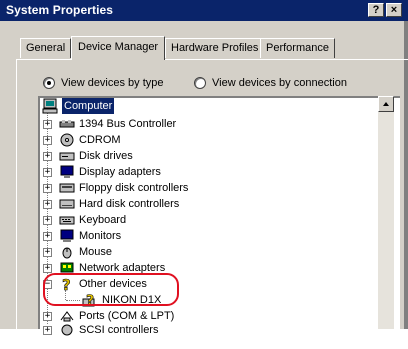  What do you see at coordinates (60, 10) in the screenshot?
I see `window-title: System Properties` at bounding box center [60, 10].